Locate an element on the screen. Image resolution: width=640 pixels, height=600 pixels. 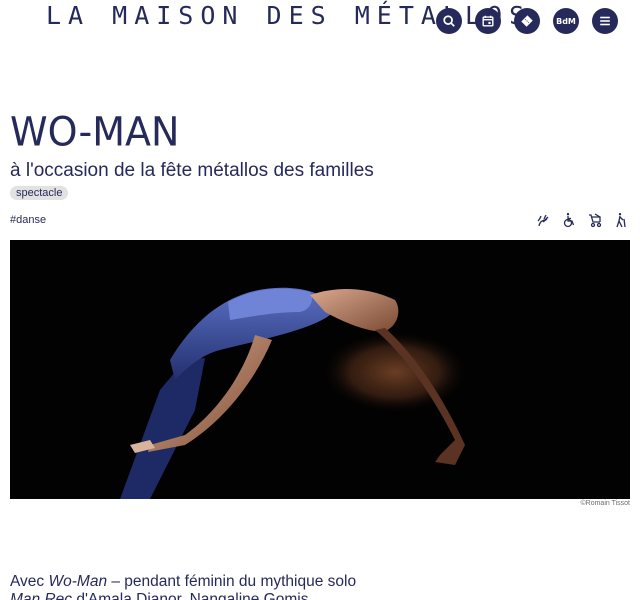
ticket-icon is located at coordinates (527, 21).